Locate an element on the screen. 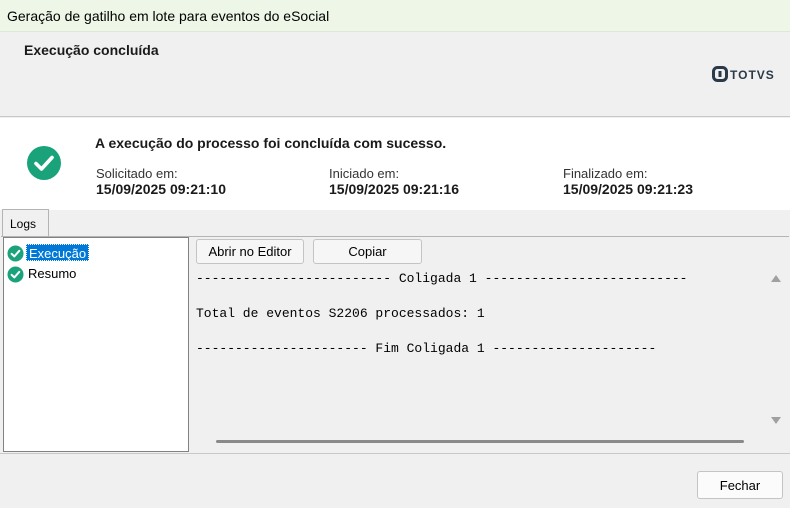 The width and height of the screenshot is (790, 508). success-check-icon is located at coordinates (44, 163).